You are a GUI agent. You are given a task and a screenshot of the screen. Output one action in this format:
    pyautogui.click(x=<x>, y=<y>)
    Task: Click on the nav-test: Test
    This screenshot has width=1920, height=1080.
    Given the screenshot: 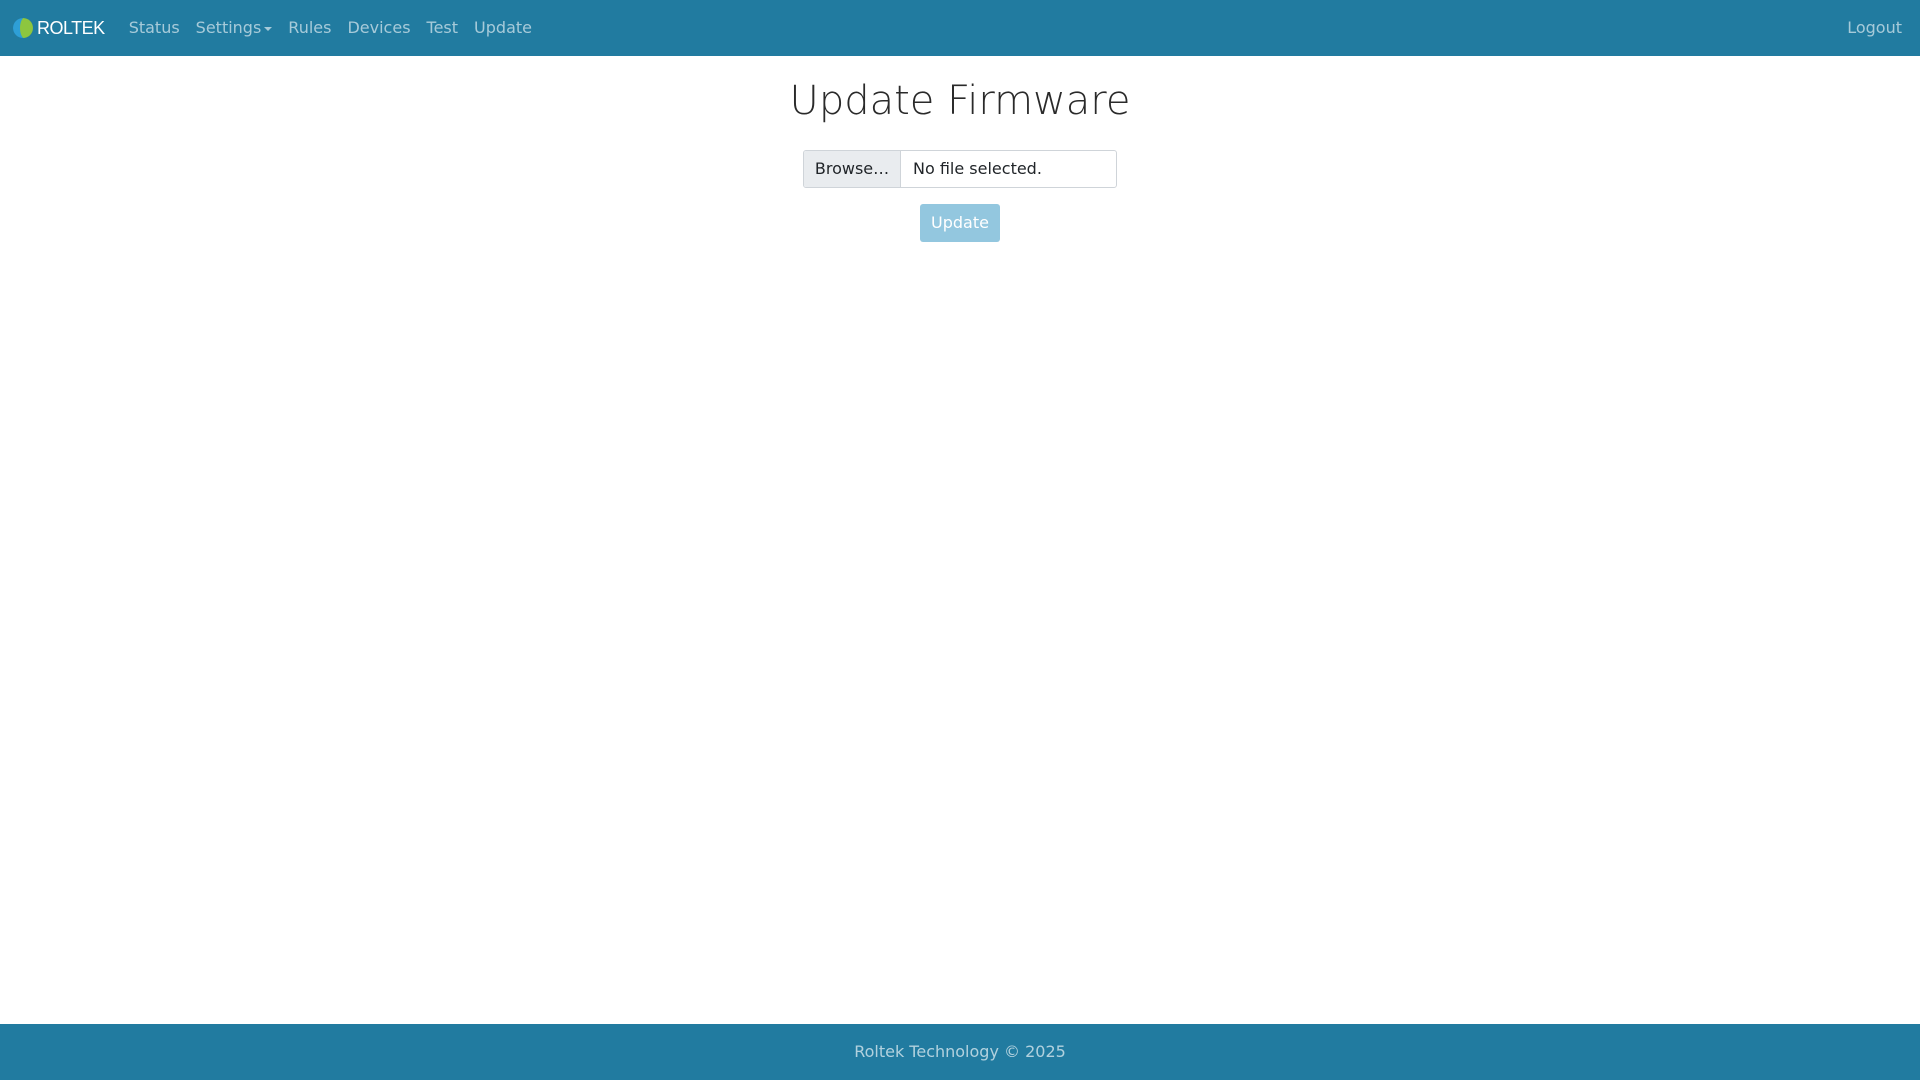 What is the action you would take?
    pyautogui.click(x=443, y=28)
    